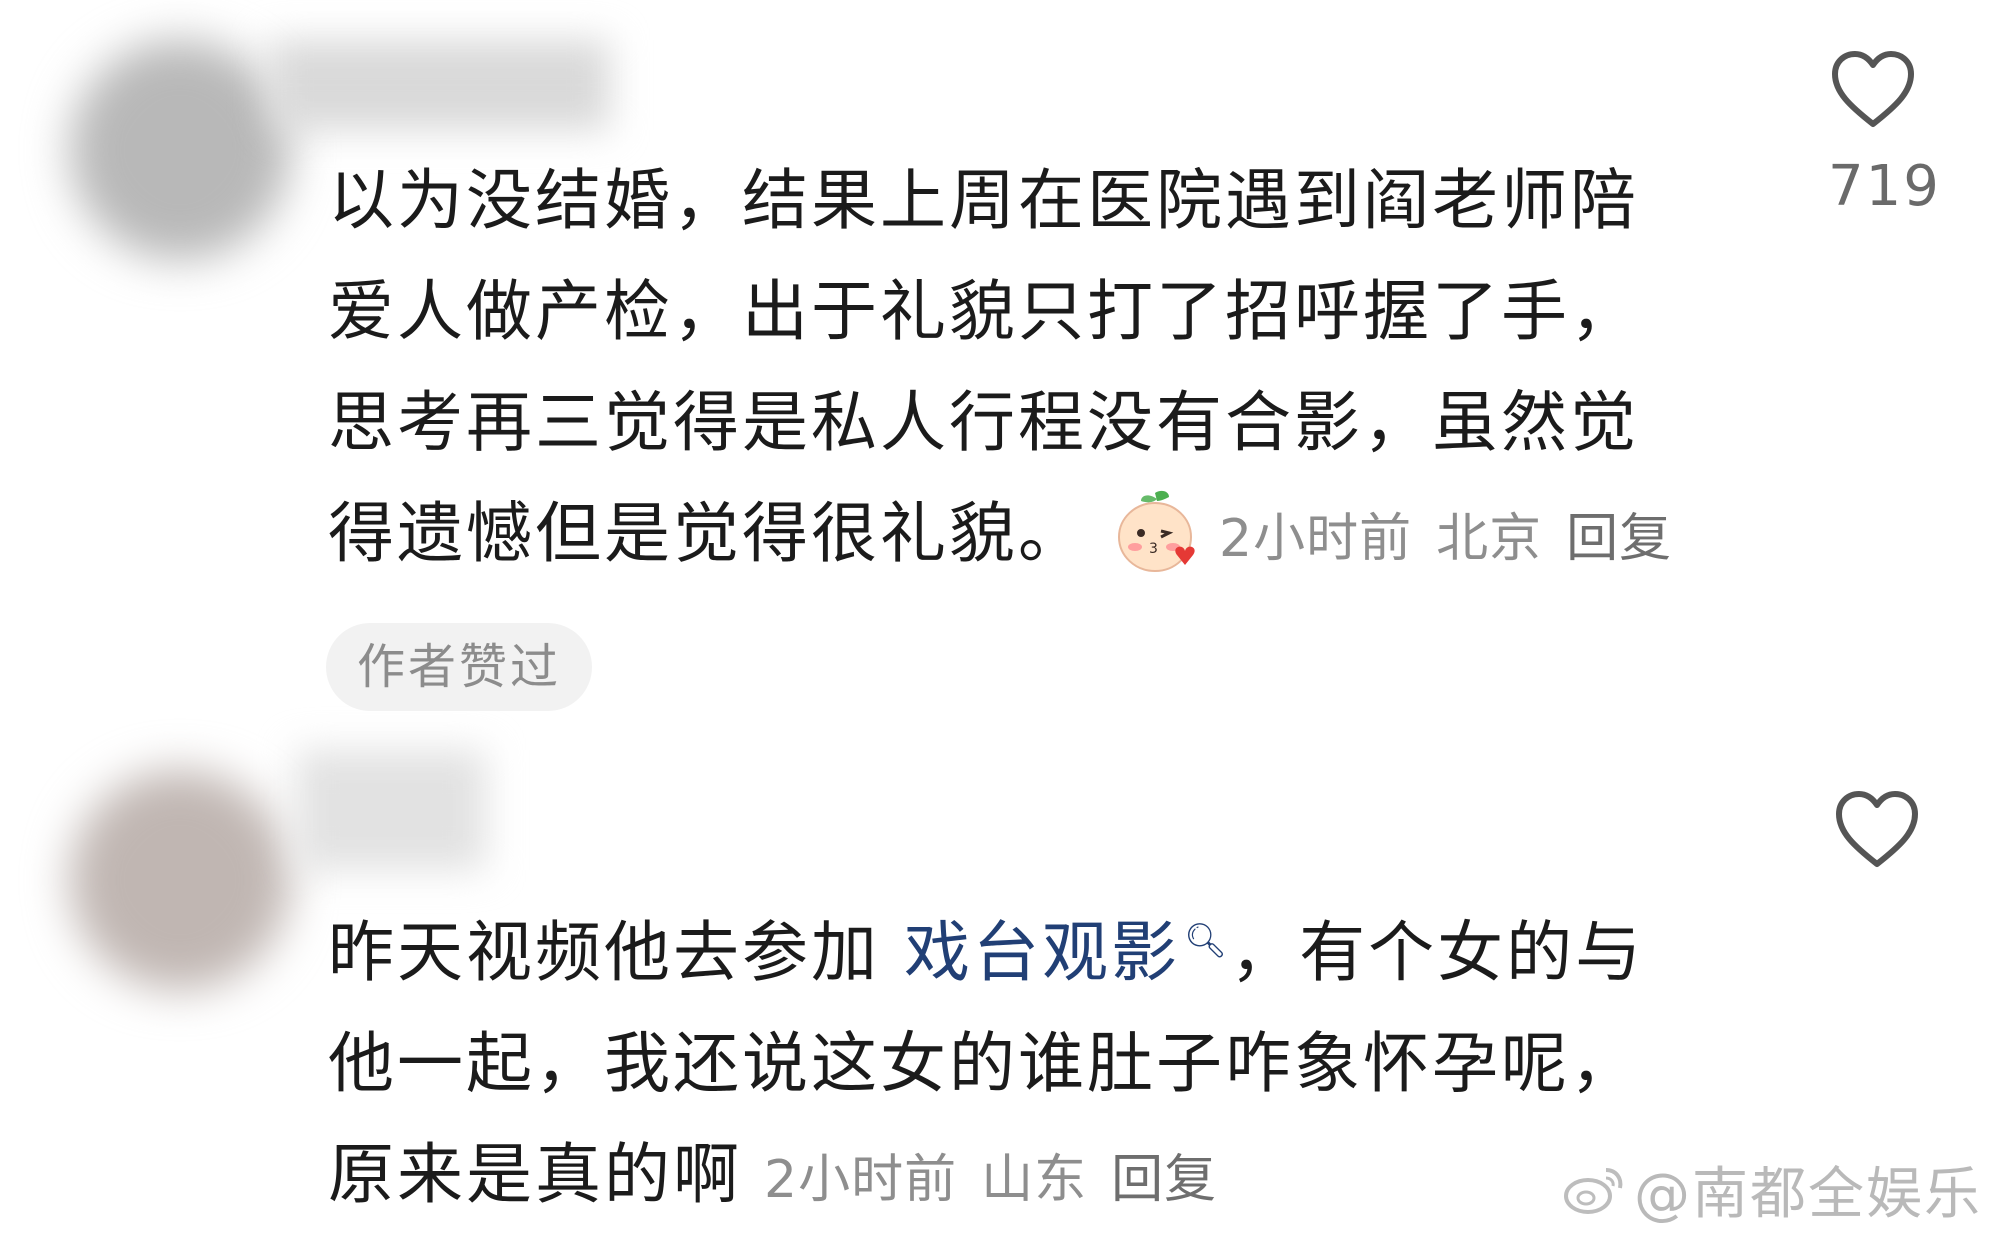 This screenshot has height=1242, width=2000. I want to click on comment-meta: 2小时前 北京 回复, so click(1457, 539).